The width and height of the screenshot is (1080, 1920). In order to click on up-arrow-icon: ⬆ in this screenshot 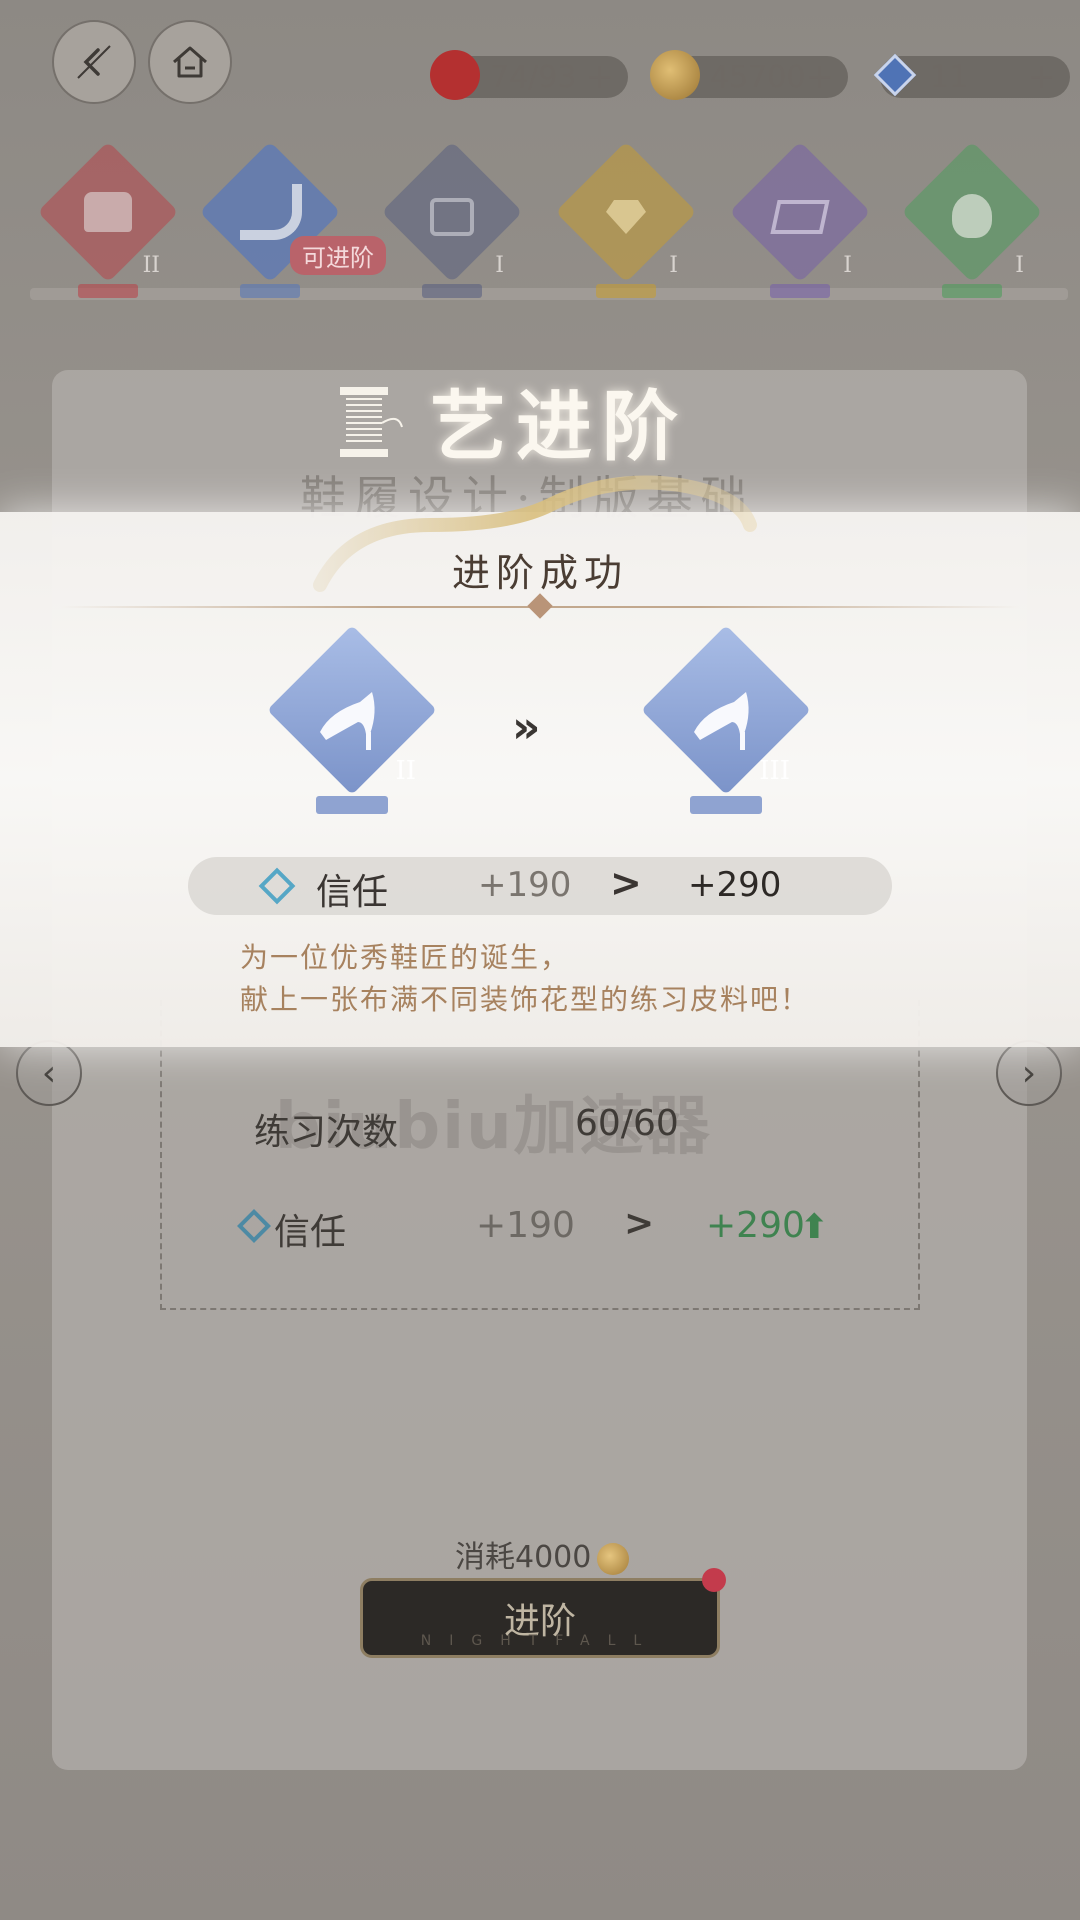, I will do `click(814, 1227)`.